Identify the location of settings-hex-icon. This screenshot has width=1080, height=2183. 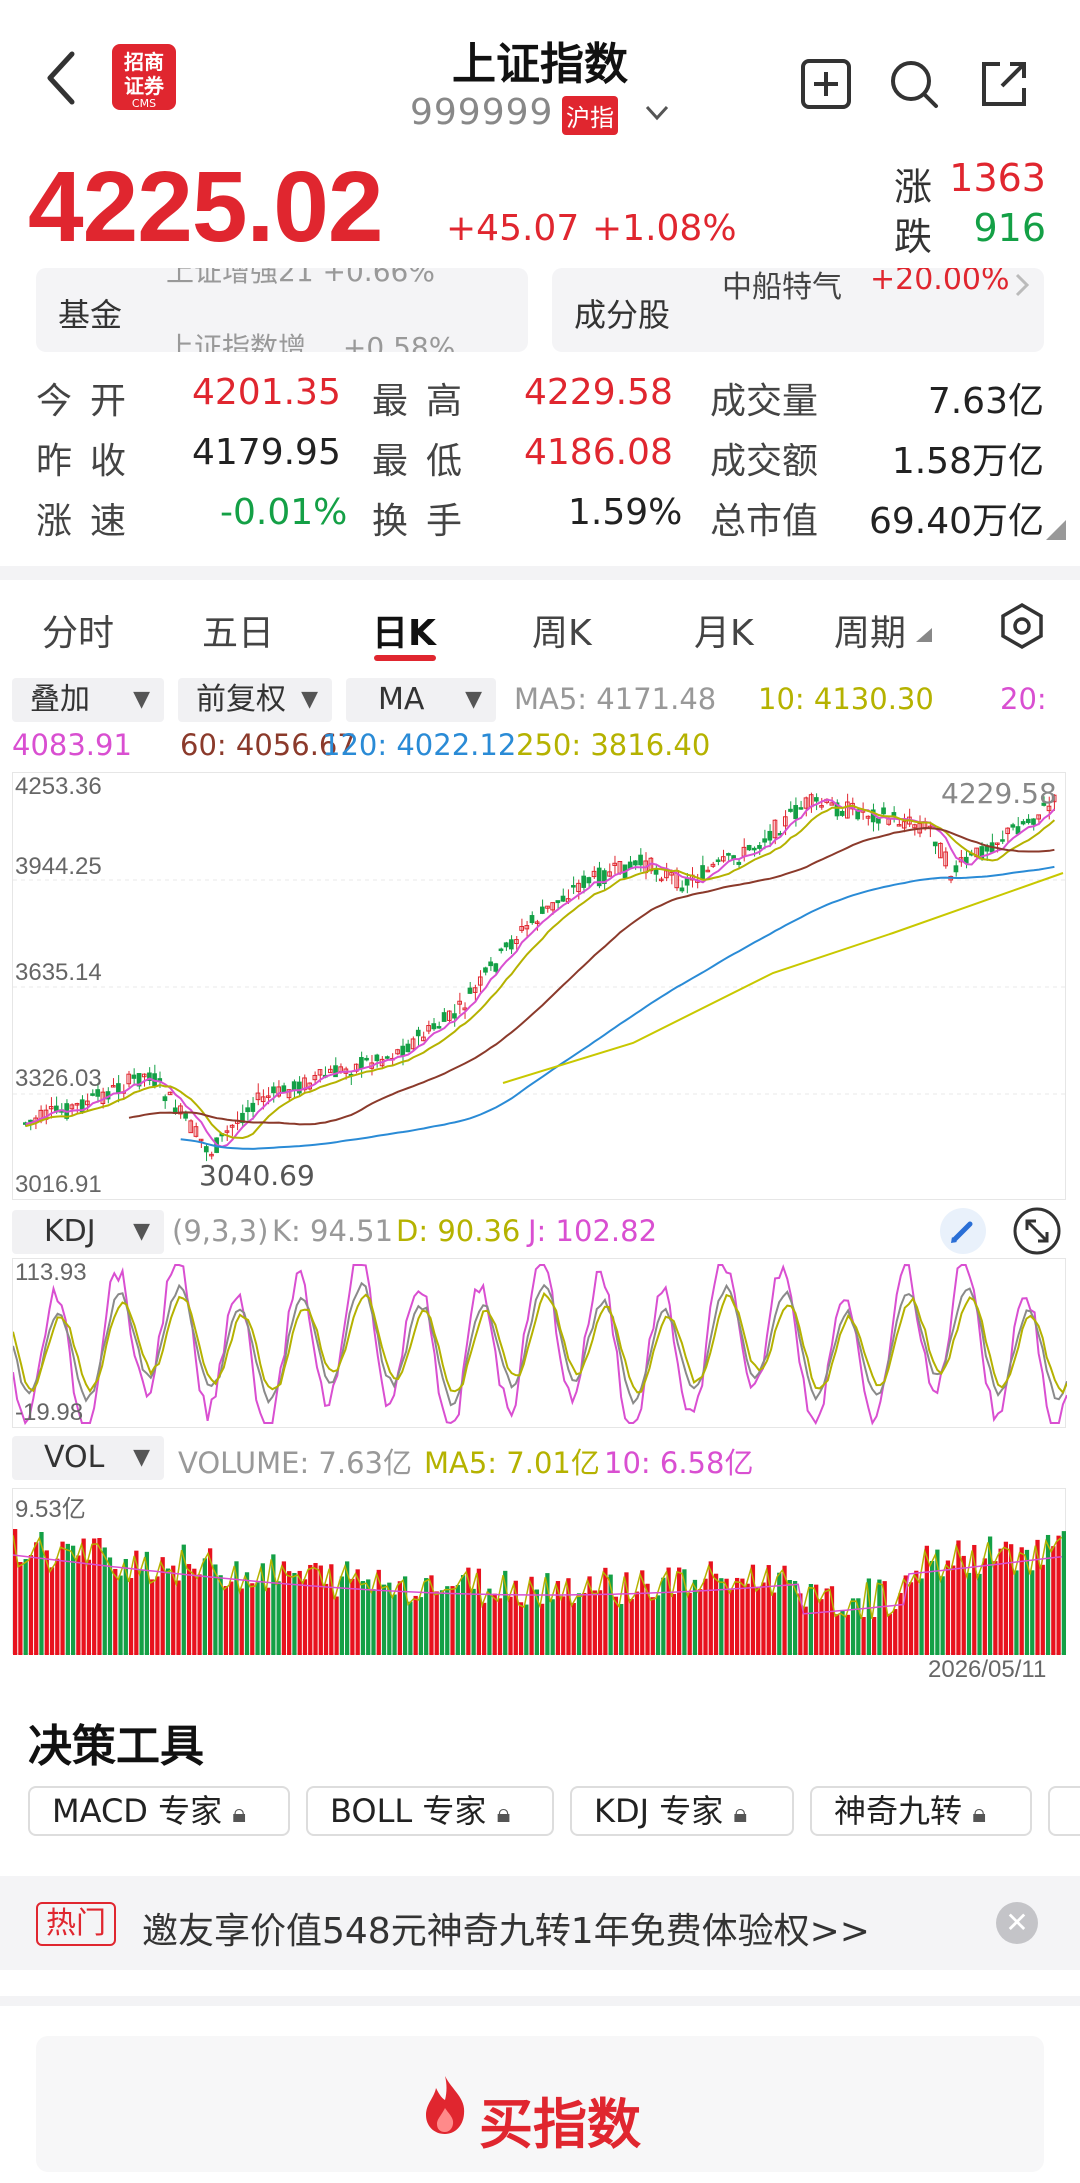
(1022, 626).